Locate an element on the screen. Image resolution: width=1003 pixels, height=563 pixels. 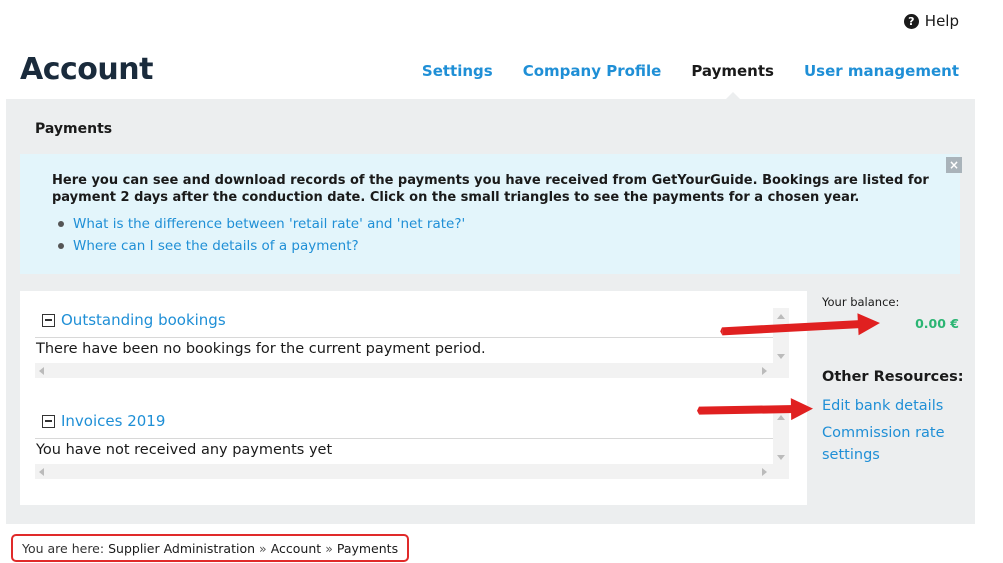
tab-company-profile: Company Profile is located at coordinates (592, 71).